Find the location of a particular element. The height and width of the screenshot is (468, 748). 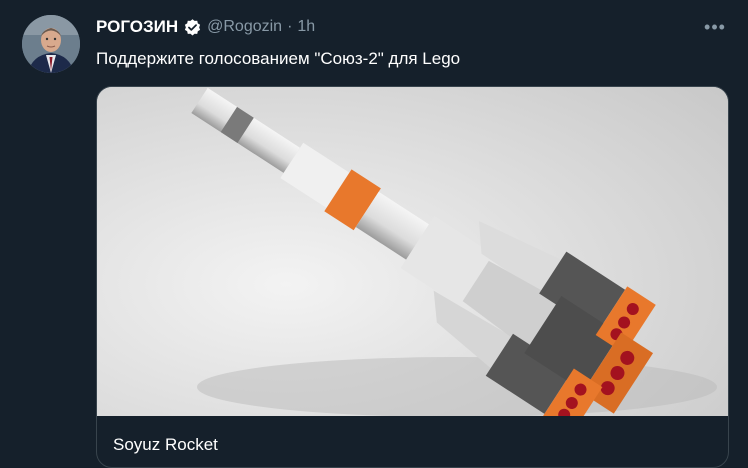

more-options-icon: ••• is located at coordinates (715, 27).